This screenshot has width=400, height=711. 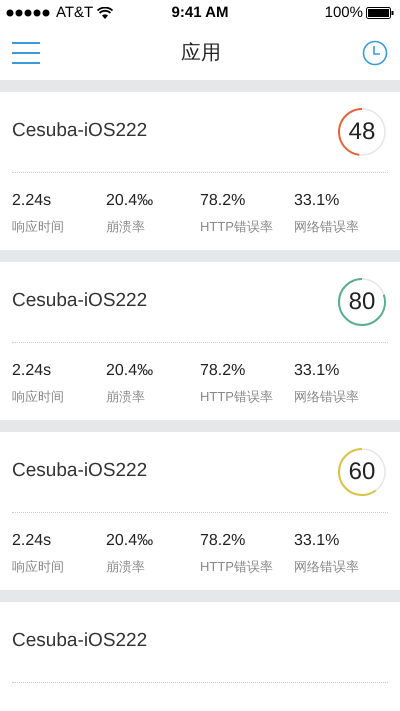 What do you see at coordinates (343, 12) in the screenshot?
I see `battery-percent: 100%` at bounding box center [343, 12].